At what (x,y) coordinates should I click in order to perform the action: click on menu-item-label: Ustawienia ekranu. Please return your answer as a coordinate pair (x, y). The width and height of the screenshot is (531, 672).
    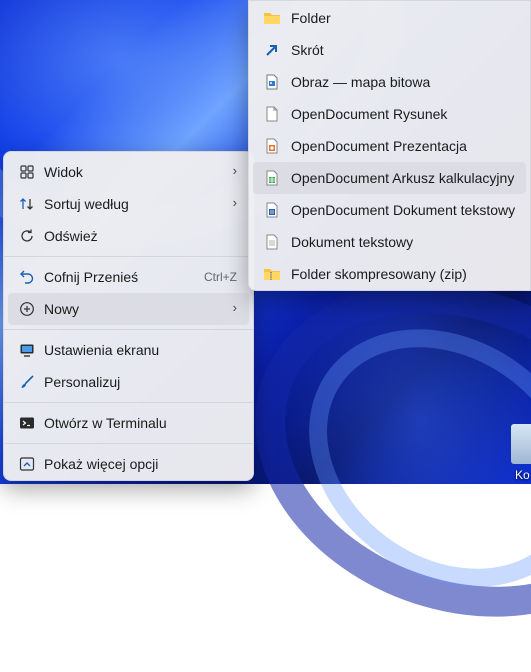
    Looking at the image, I should click on (102, 350).